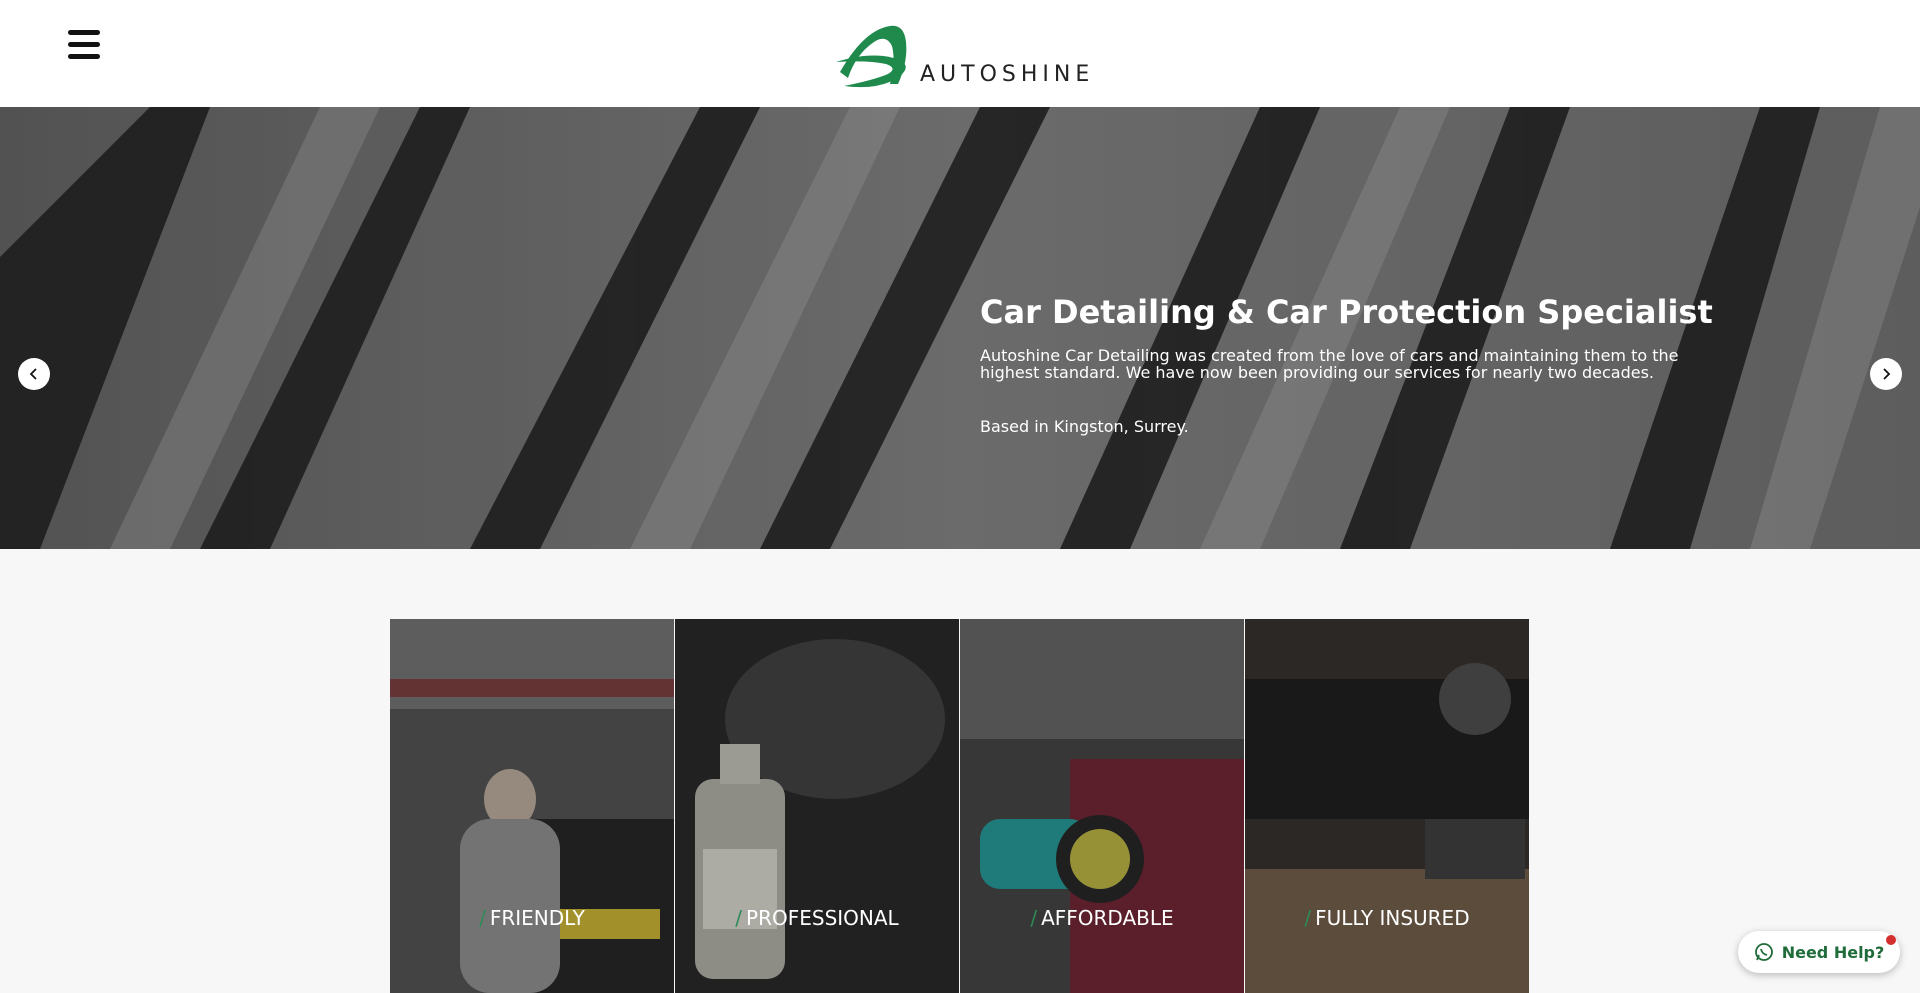 This screenshot has height=993, width=1920. I want to click on need-help-label: Need Help?, so click(1833, 952).